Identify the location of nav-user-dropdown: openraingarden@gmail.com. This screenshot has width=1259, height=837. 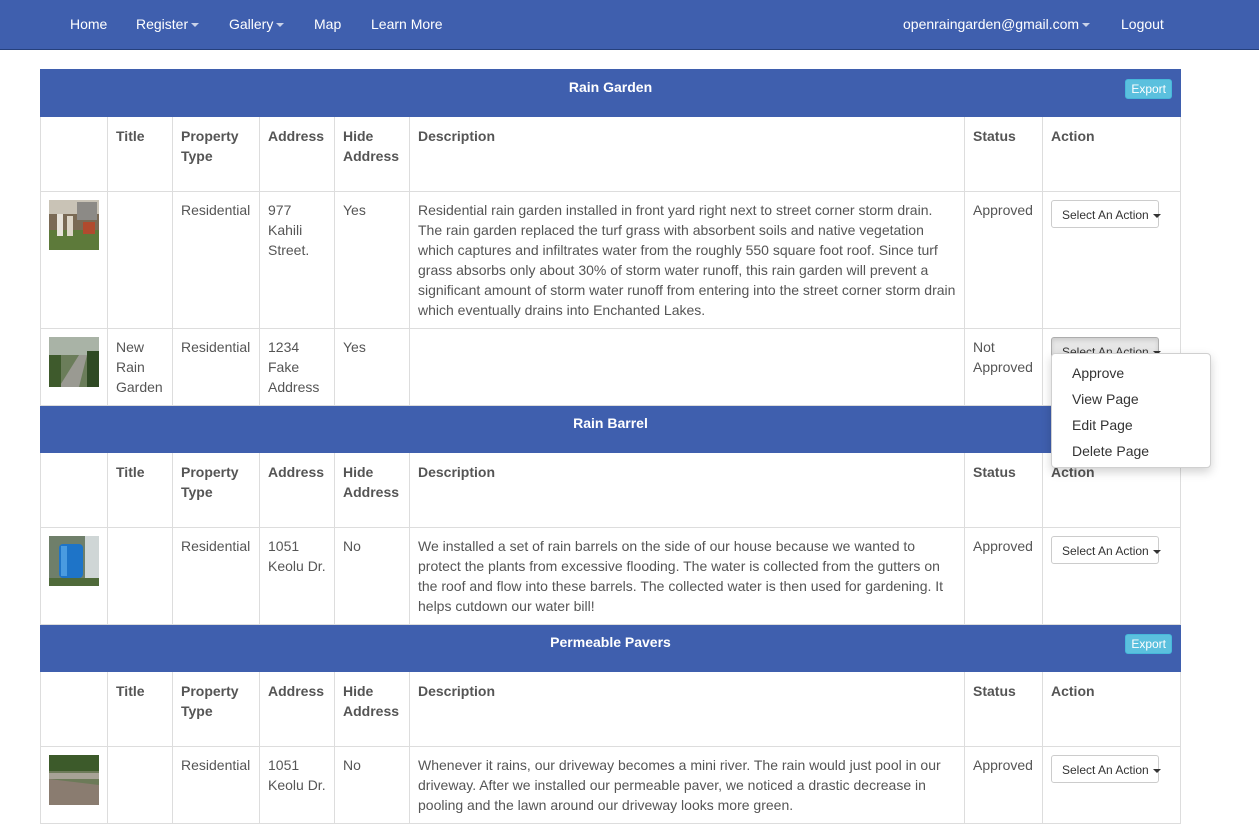
(997, 24).